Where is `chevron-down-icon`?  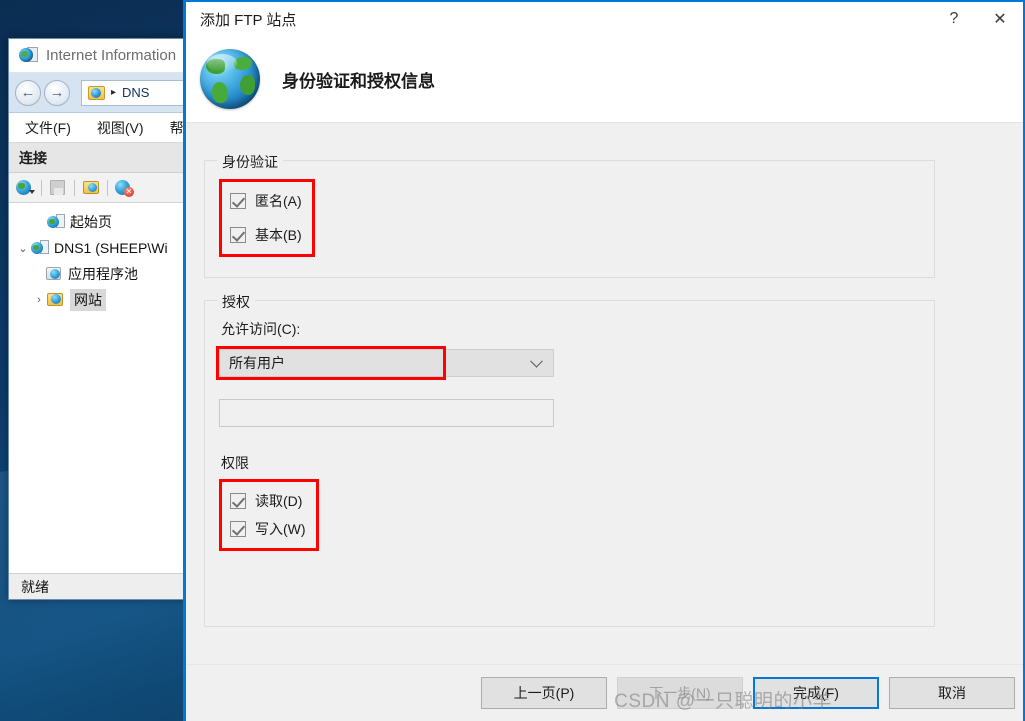
chevron-down-icon is located at coordinates (536, 361).